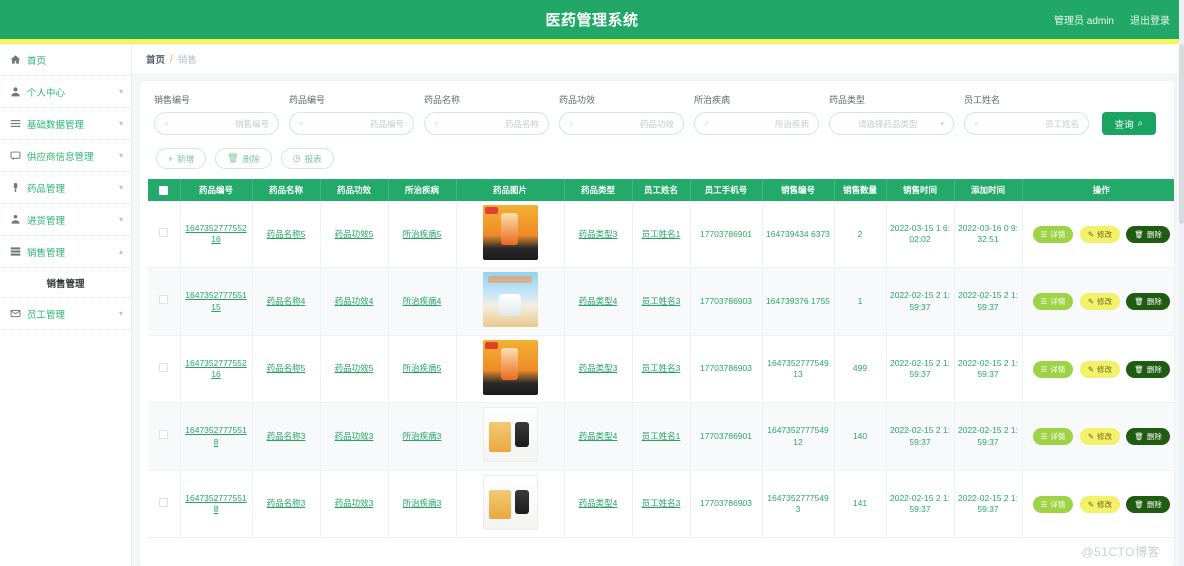 The width and height of the screenshot is (1184, 566). I want to click on query-button: 查询 ⌕, so click(1128, 123).